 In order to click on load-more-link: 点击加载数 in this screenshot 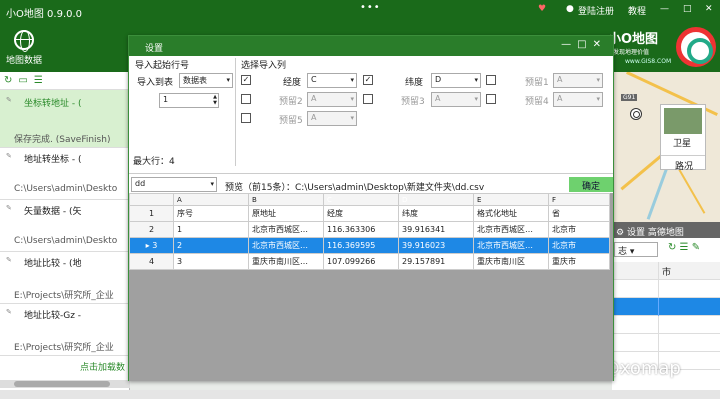, I will do `click(102, 366)`.